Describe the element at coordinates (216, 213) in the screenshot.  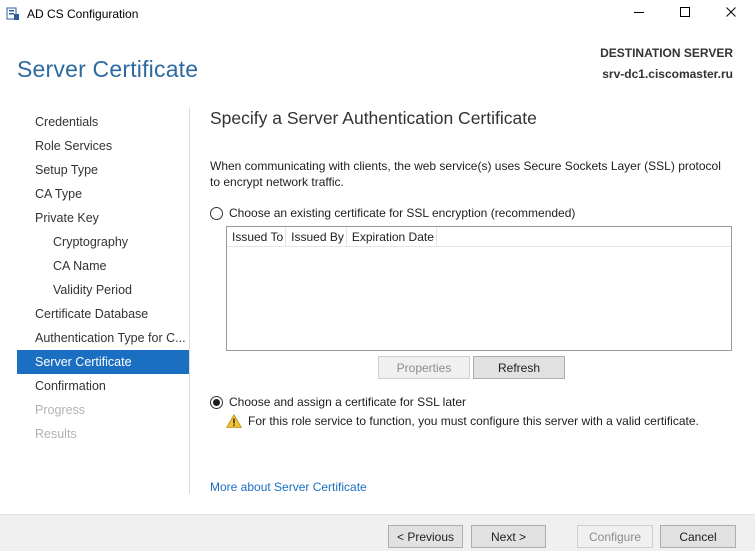
I see `existing-certificate-radio` at that location.